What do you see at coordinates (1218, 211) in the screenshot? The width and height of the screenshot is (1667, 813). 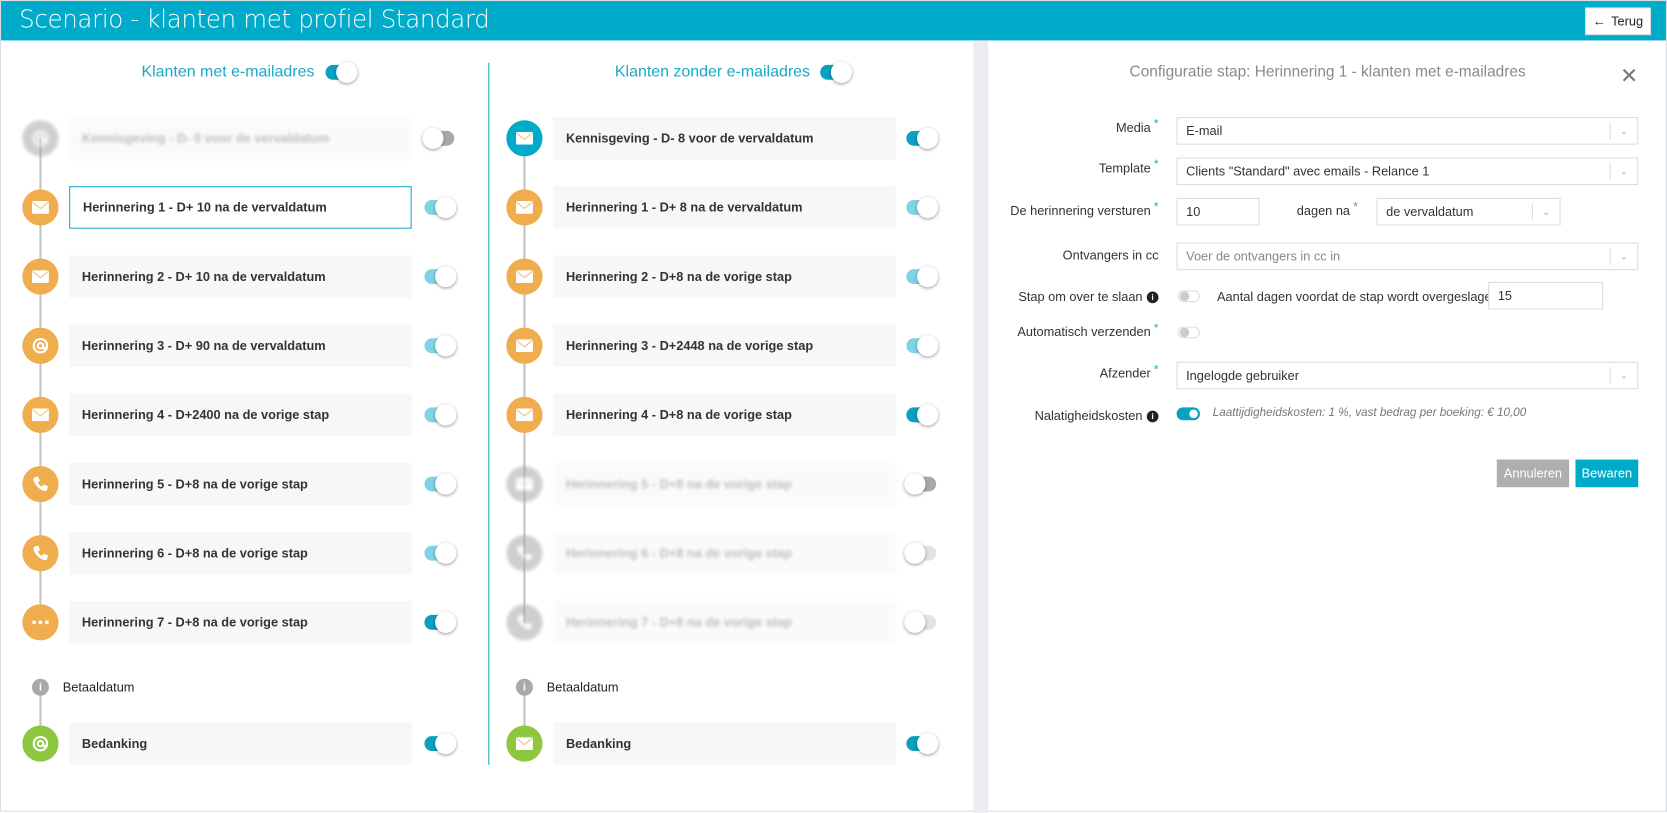 I see `send-days-input: 10` at bounding box center [1218, 211].